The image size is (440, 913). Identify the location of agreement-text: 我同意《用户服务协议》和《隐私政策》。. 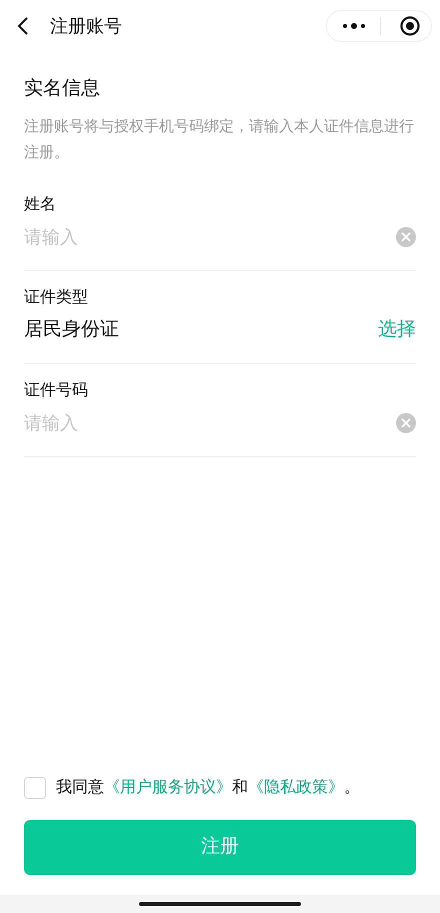
(208, 788).